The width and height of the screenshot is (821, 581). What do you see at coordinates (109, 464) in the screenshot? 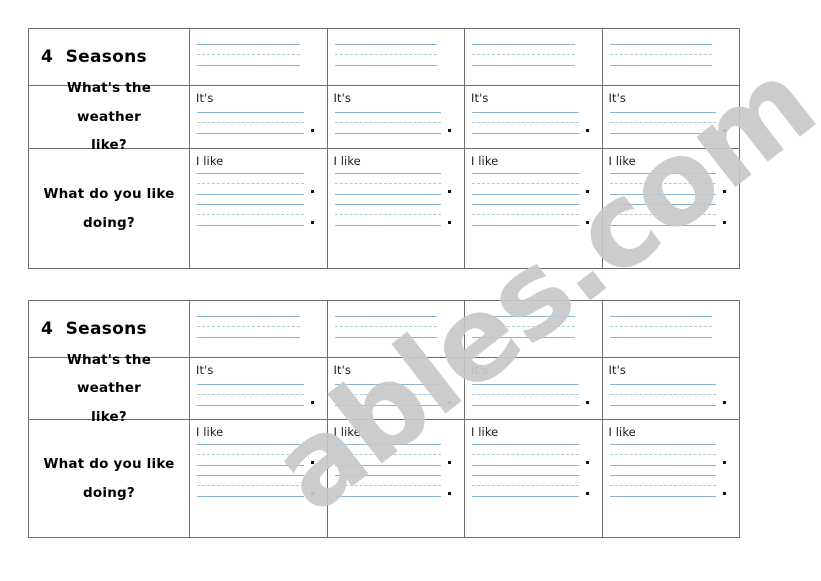
I see `like-question-line-1: What do you like` at bounding box center [109, 464].